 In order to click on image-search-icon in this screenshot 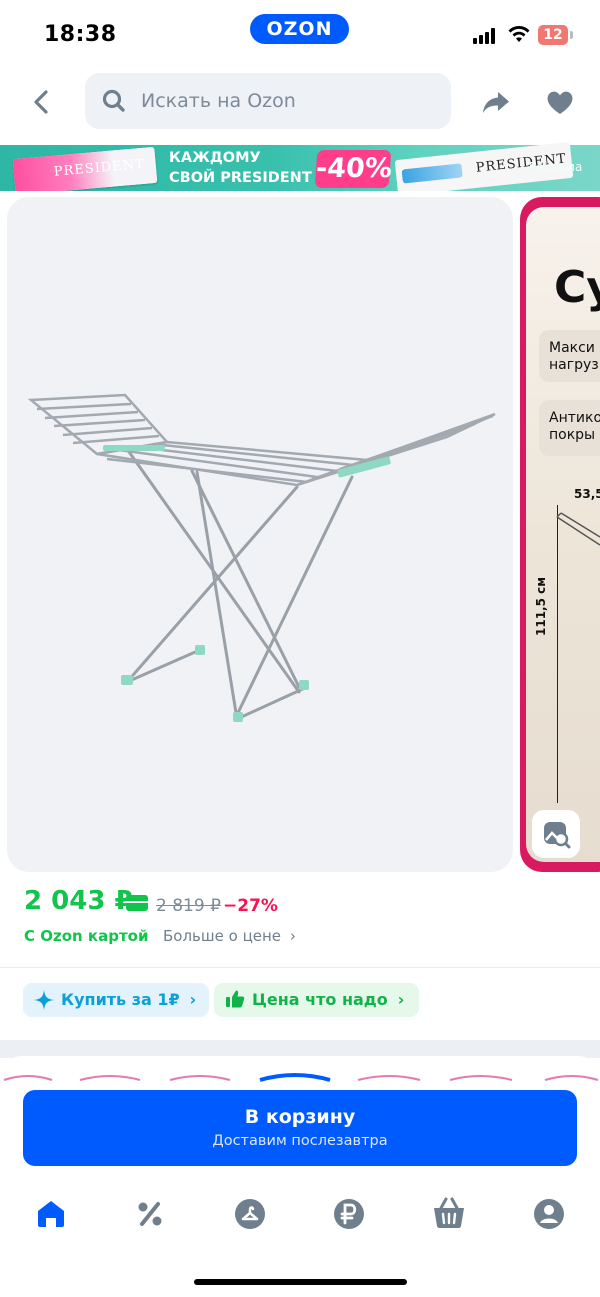, I will do `click(557, 835)`.